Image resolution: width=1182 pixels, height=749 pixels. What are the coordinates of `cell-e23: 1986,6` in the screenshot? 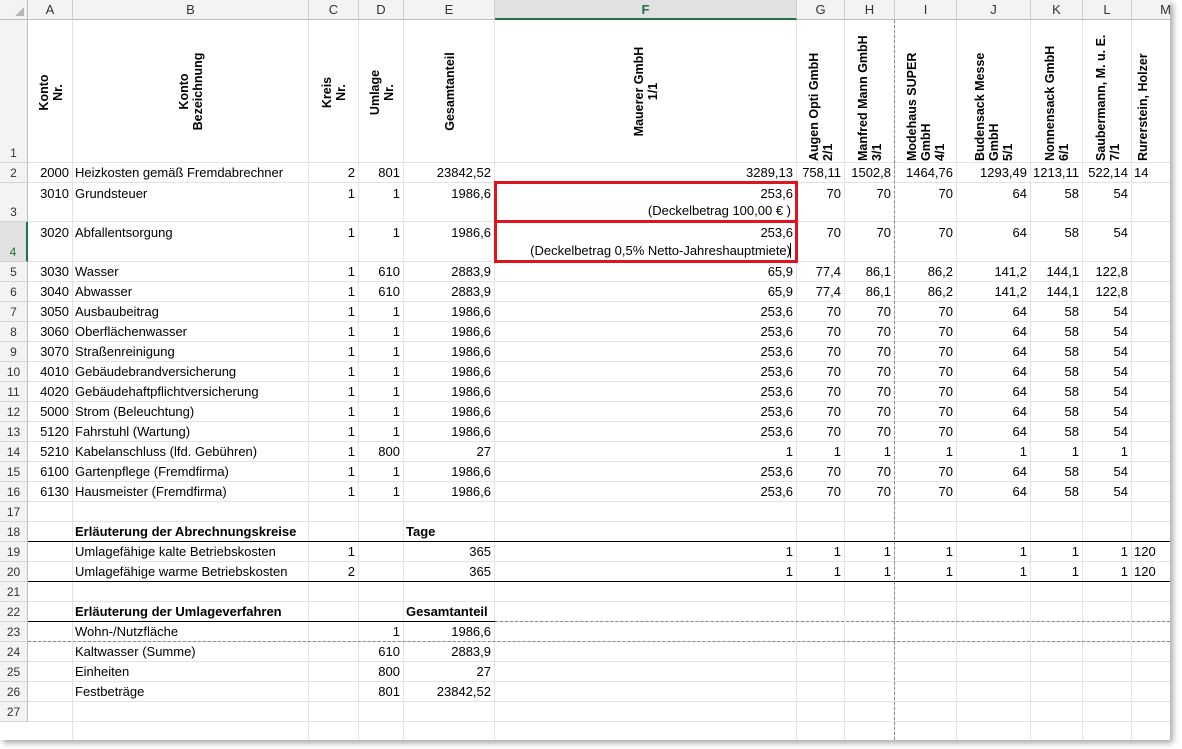 It's located at (448, 632).